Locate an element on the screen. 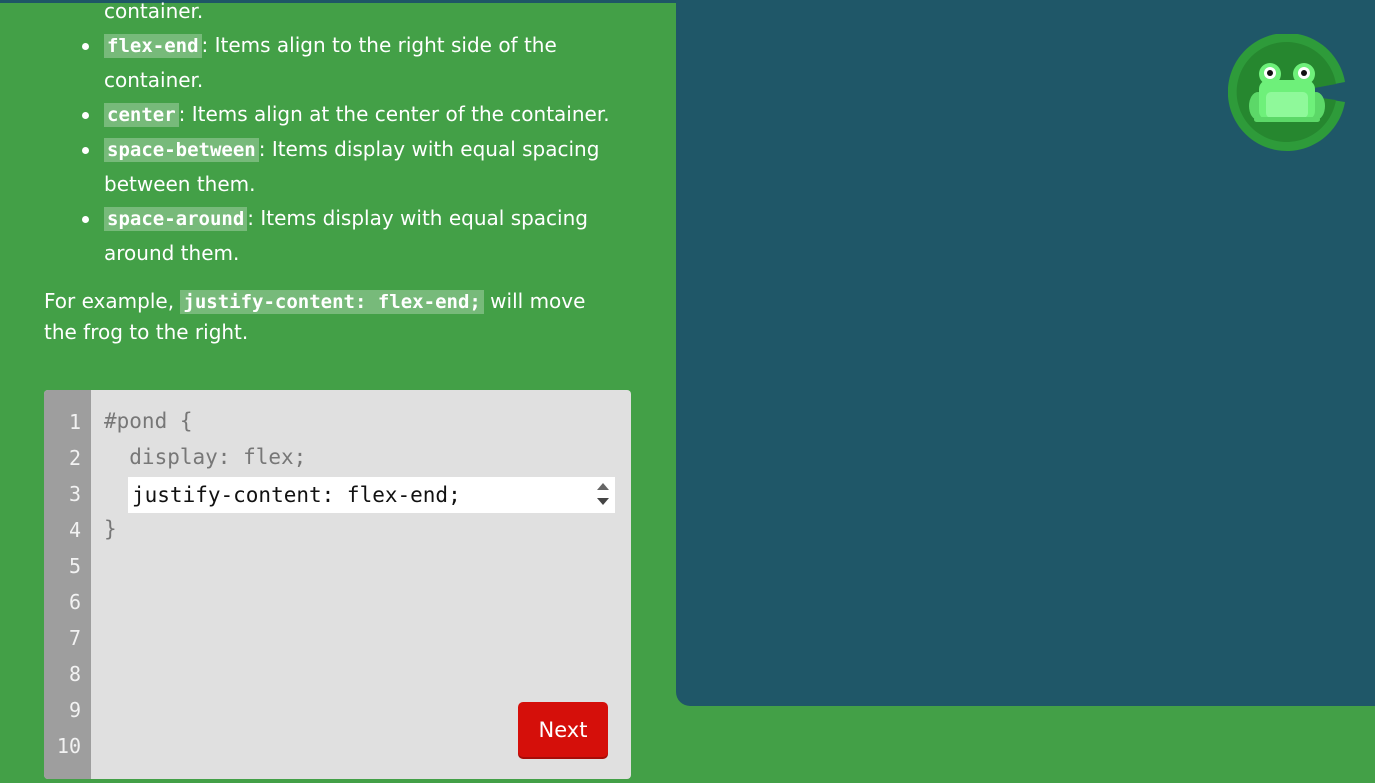  code-keyword: flex-end is located at coordinates (153, 46).